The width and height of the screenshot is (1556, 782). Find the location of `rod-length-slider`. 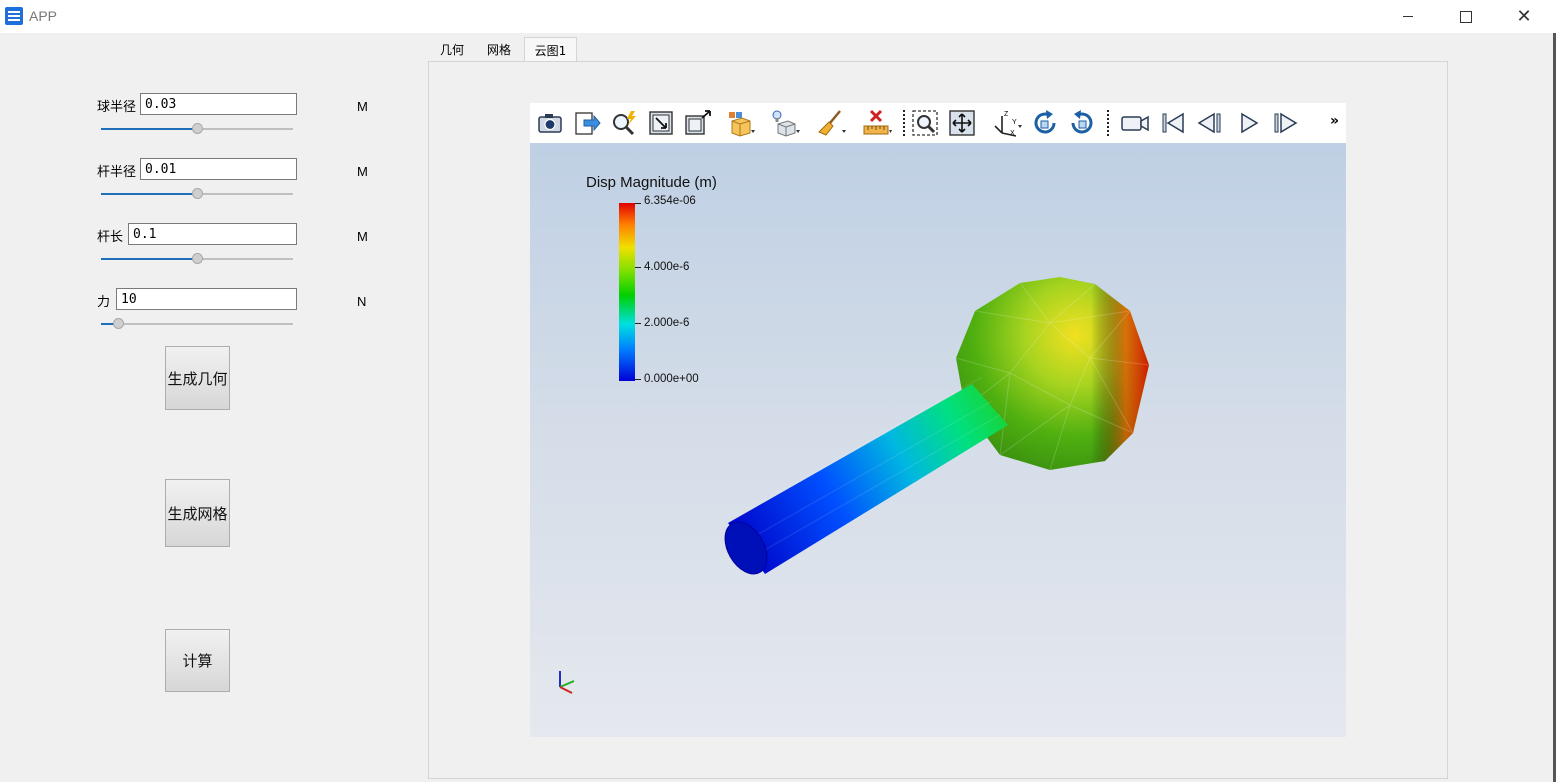

rod-length-slider is located at coordinates (197, 259).